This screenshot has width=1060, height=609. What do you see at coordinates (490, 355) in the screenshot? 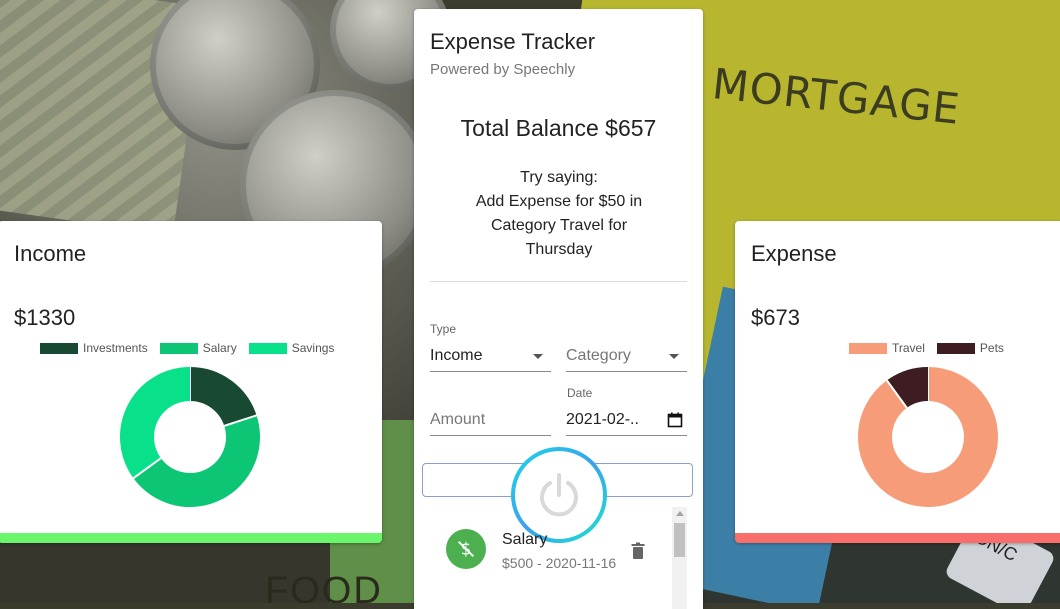
I see `type-select: Income` at bounding box center [490, 355].